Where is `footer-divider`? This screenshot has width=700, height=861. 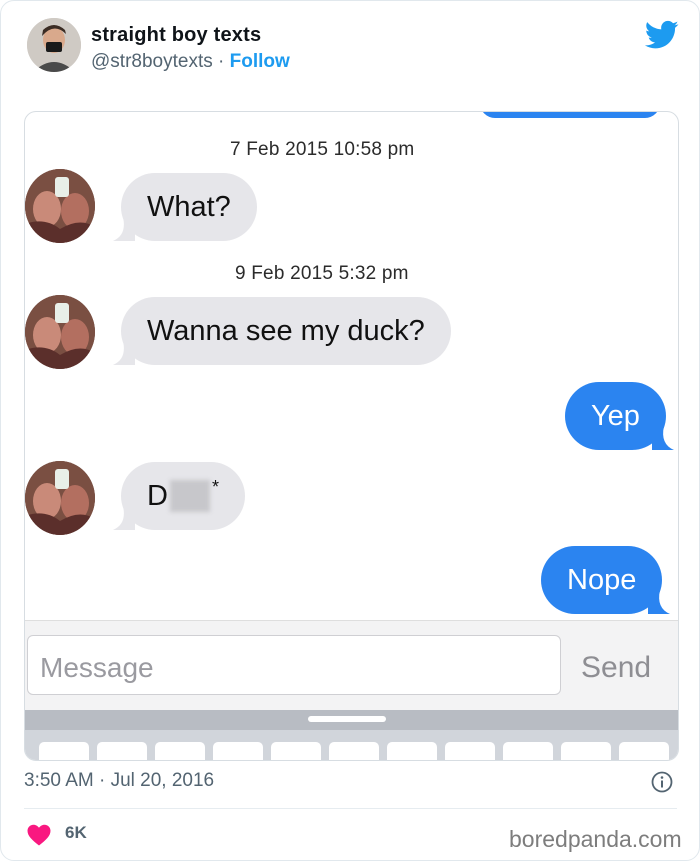 footer-divider is located at coordinates (350, 808).